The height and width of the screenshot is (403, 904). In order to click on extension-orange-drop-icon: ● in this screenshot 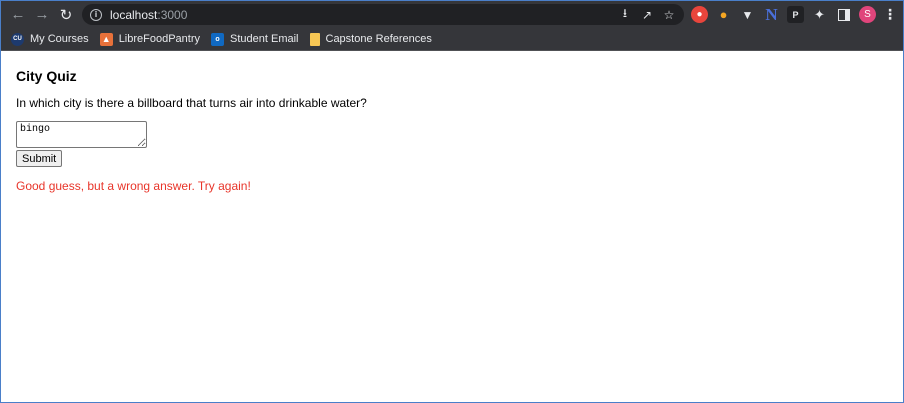, I will do `click(723, 14)`.